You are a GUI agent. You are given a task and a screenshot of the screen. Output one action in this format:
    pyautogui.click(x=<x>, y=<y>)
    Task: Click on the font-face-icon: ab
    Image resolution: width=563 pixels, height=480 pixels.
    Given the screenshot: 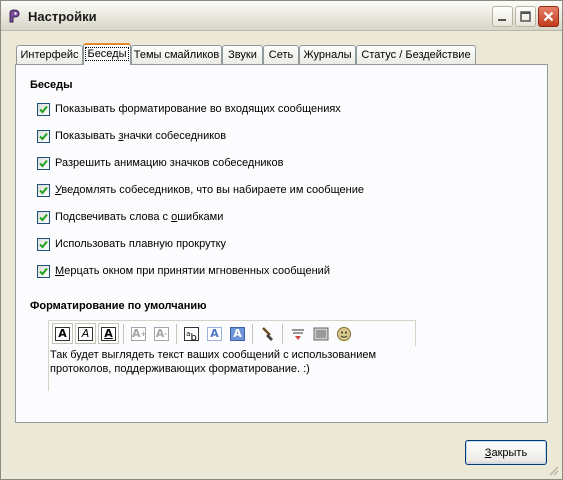 What is the action you would take?
    pyautogui.click(x=191, y=334)
    